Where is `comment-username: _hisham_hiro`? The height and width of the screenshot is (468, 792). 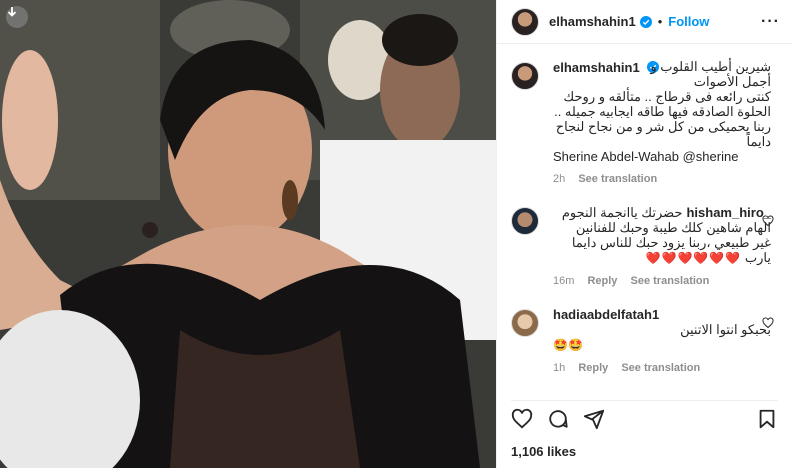 comment-username: _hisham_hiro is located at coordinates (728, 212).